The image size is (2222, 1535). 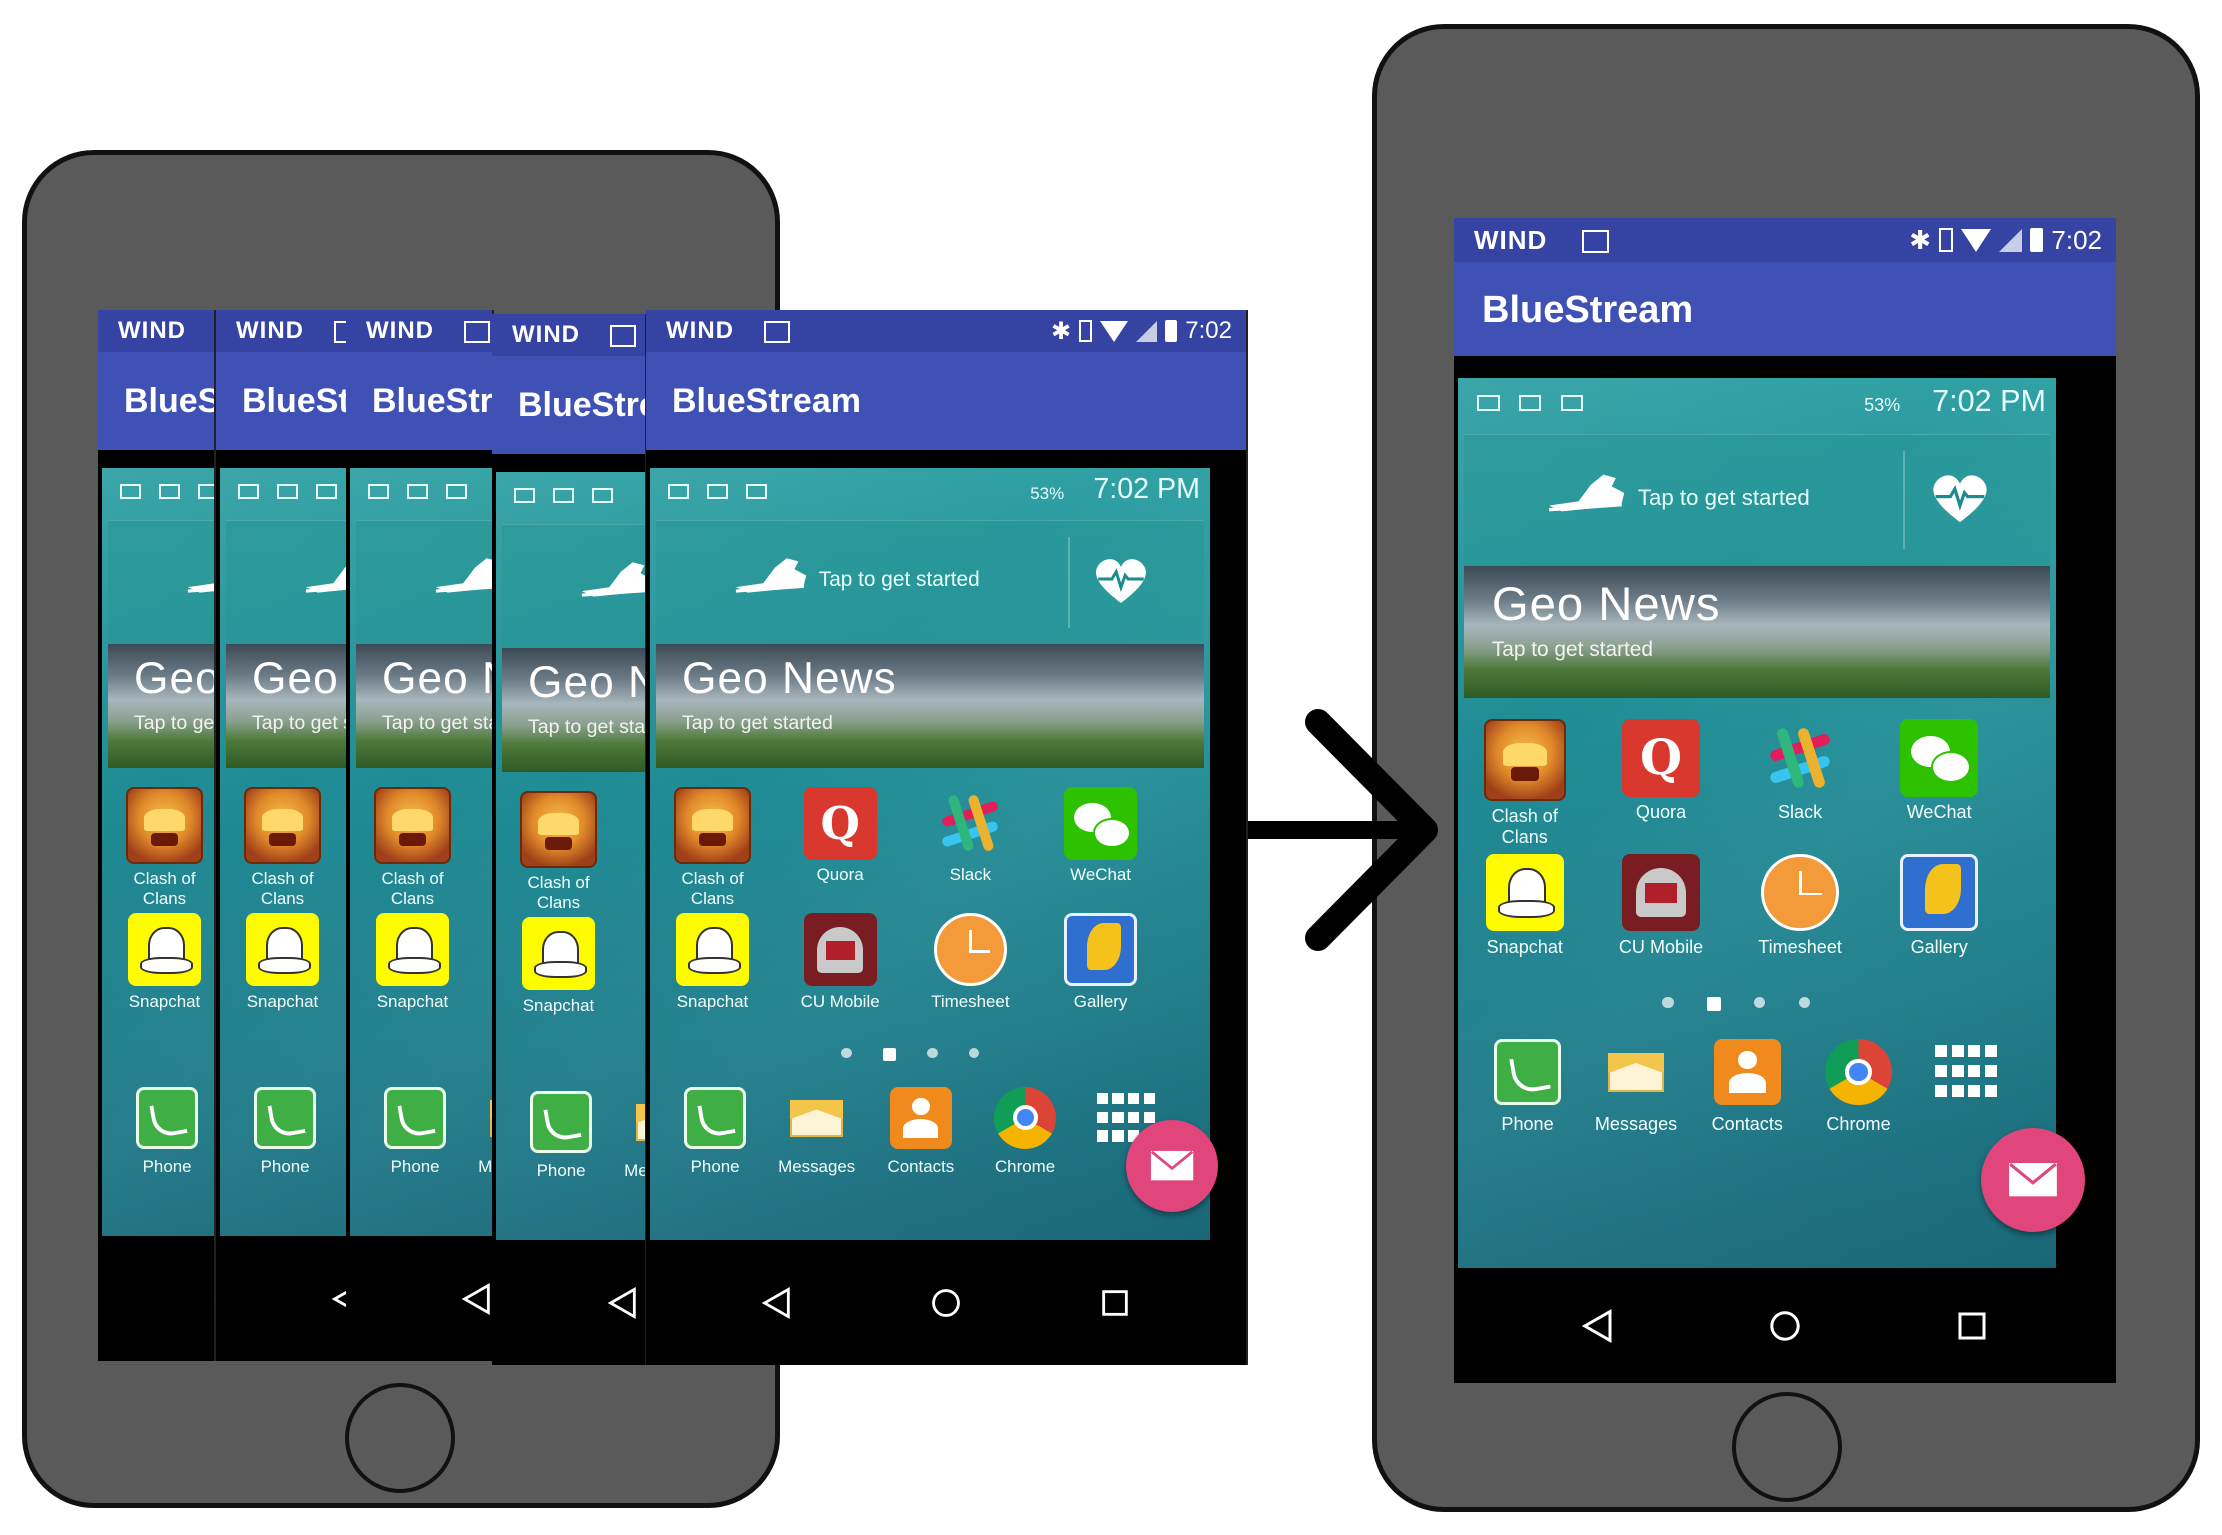 I want to click on dock-label: Phone, so click(x=167, y=1166).